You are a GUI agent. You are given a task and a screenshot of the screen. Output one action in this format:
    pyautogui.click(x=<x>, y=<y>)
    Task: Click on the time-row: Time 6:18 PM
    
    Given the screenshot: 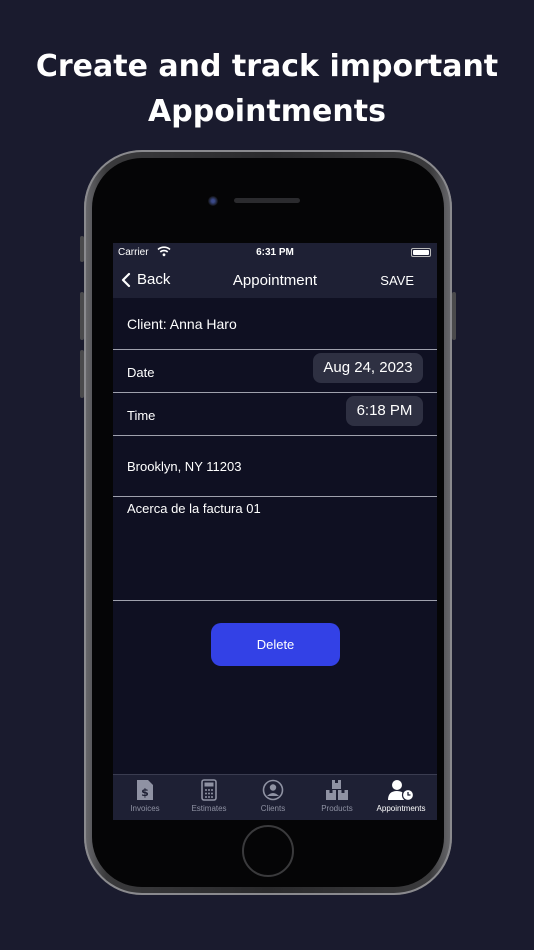 What is the action you would take?
    pyautogui.click(x=275, y=414)
    